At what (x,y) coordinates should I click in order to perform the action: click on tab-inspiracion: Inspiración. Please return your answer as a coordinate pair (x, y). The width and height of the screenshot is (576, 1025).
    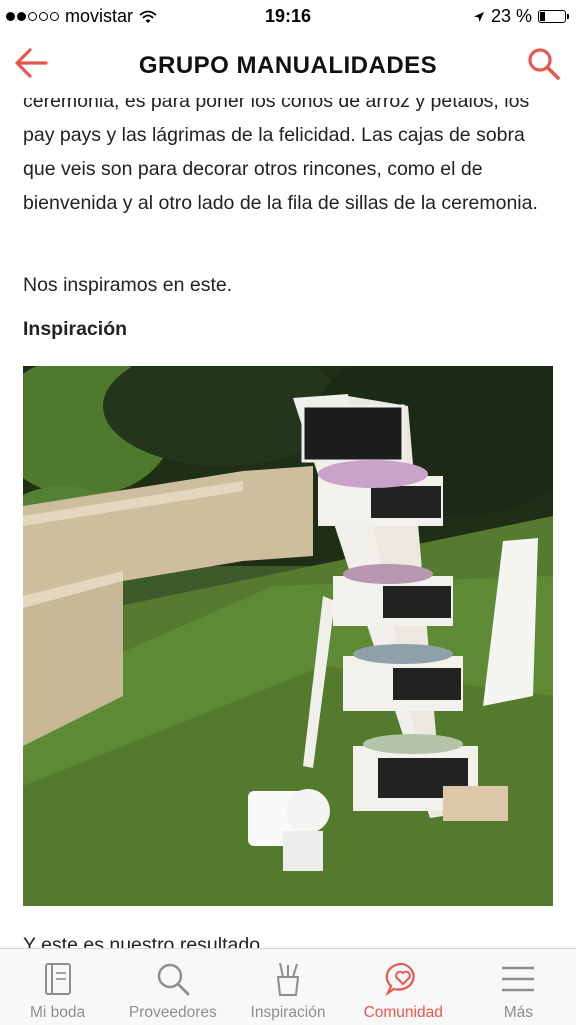
    Looking at the image, I should click on (287, 987).